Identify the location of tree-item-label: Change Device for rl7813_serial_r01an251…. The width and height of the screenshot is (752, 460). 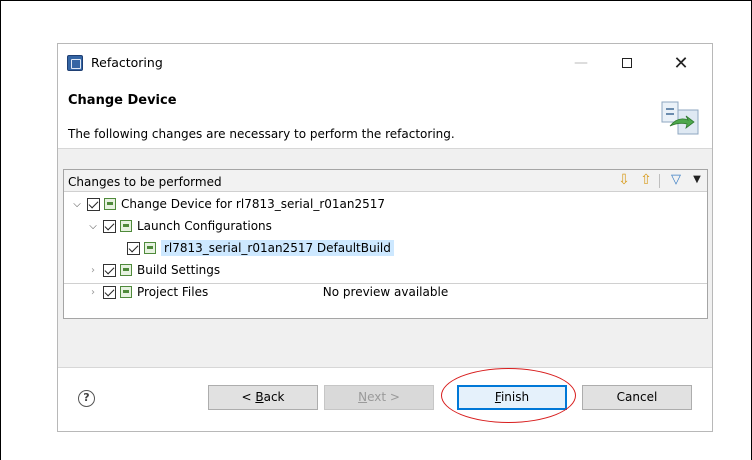
(253, 204).